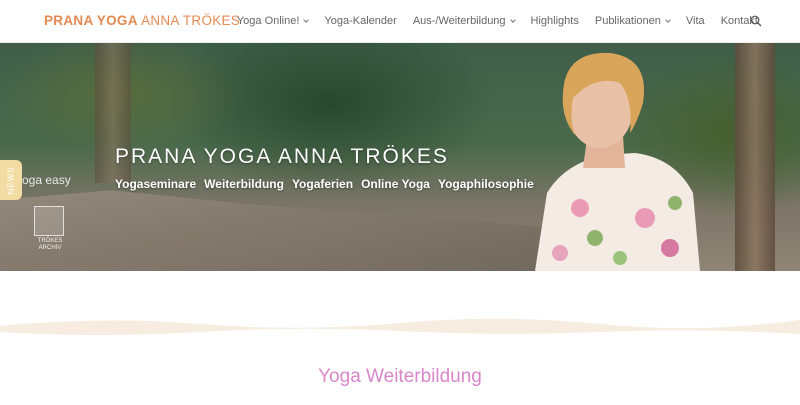 This screenshot has height=405, width=800. What do you see at coordinates (486, 184) in the screenshot?
I see `hero-link-yogaphilosophie: Yogaphilosophie` at bounding box center [486, 184].